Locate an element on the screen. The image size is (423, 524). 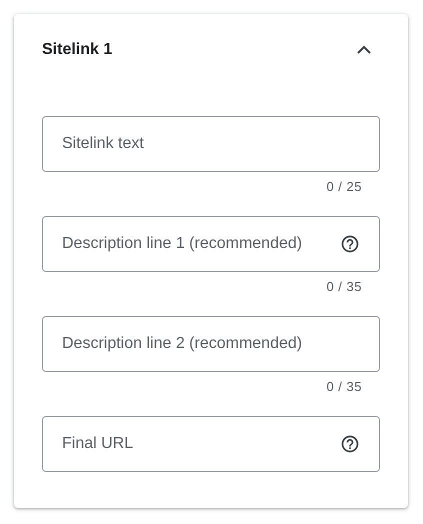
input-field: Sitelink text is located at coordinates (211, 144).